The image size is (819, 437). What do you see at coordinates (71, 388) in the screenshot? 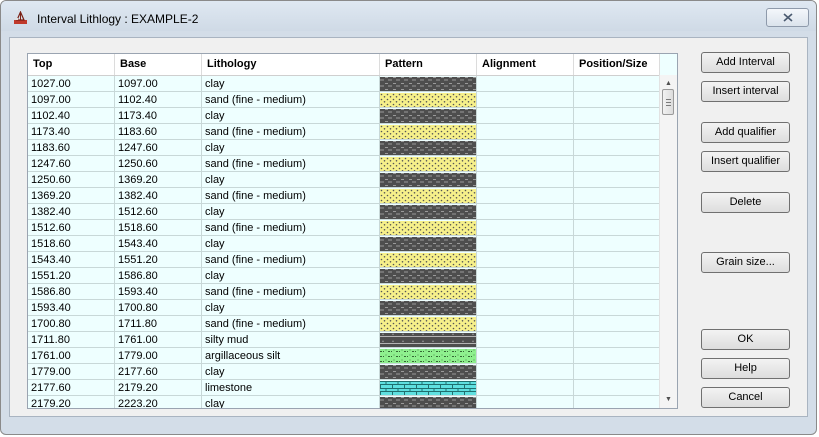
I see `cell-top: 2177.60` at bounding box center [71, 388].